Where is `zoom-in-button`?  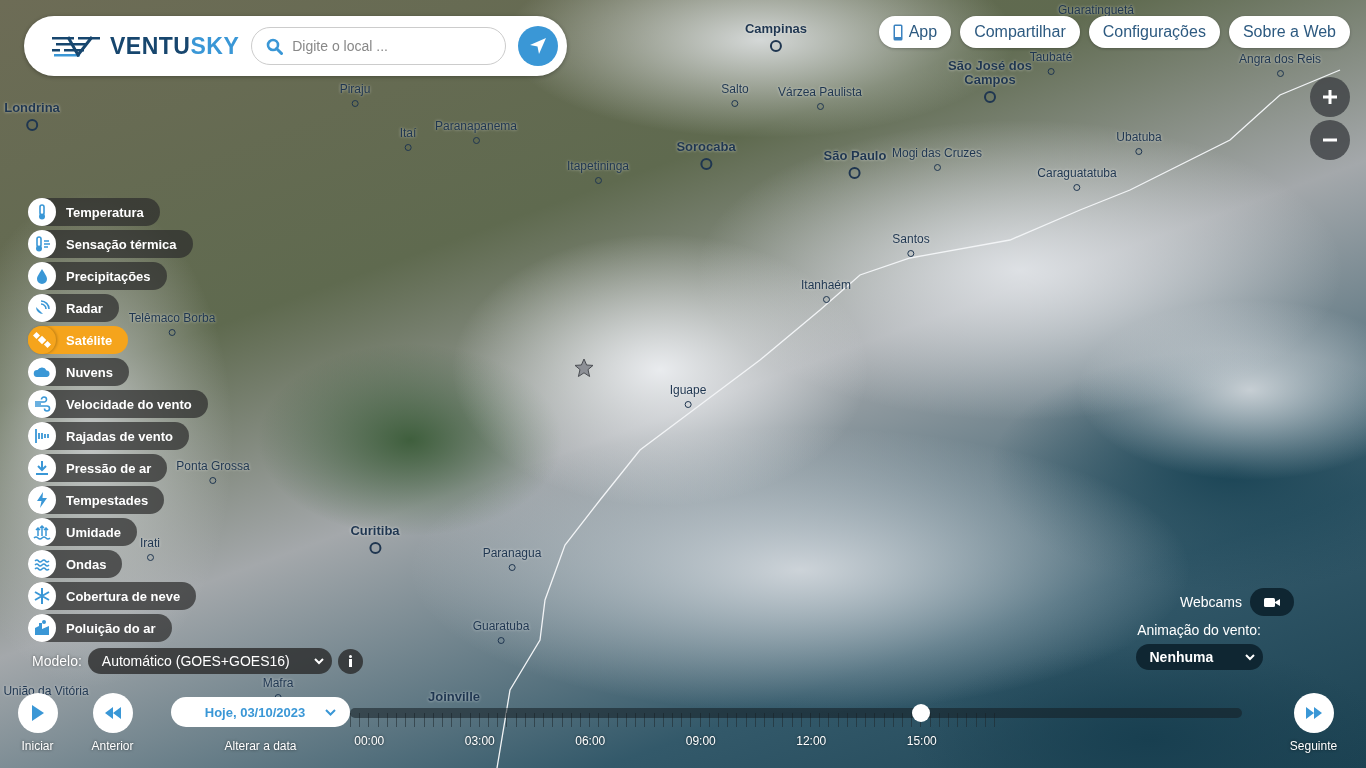 zoom-in-button is located at coordinates (1330, 97).